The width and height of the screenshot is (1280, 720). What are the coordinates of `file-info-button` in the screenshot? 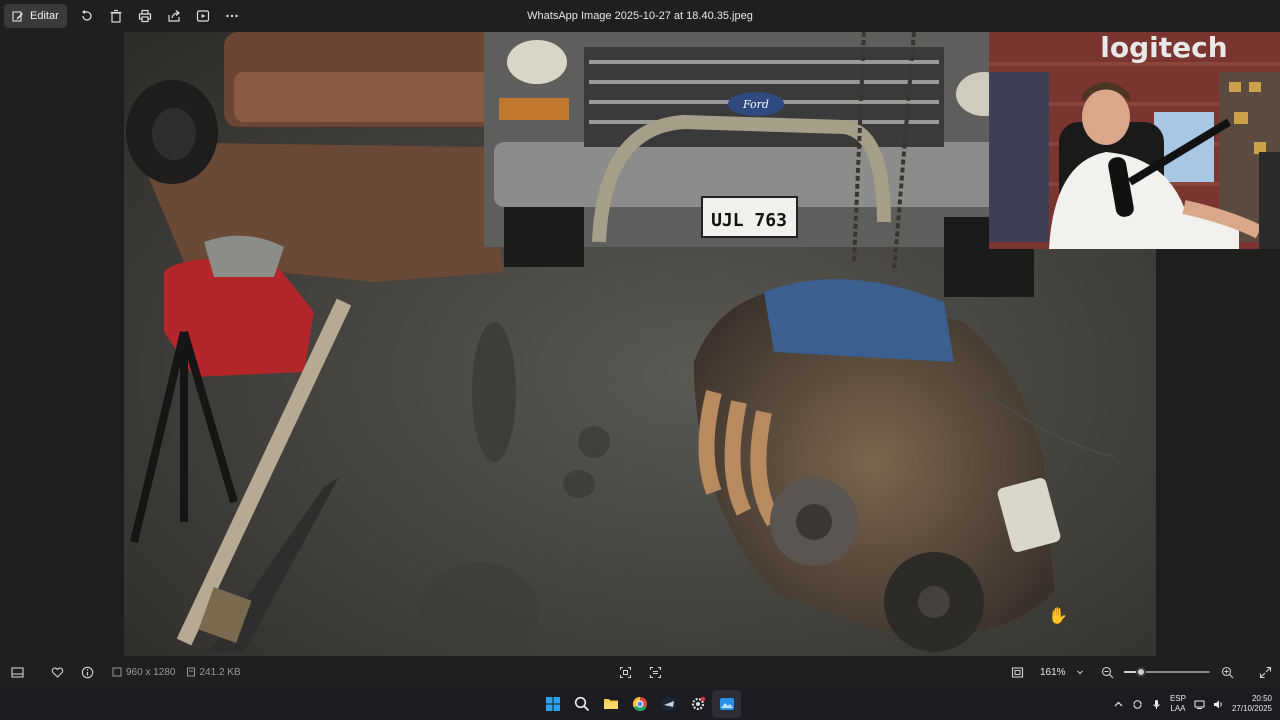 It's located at (87, 672).